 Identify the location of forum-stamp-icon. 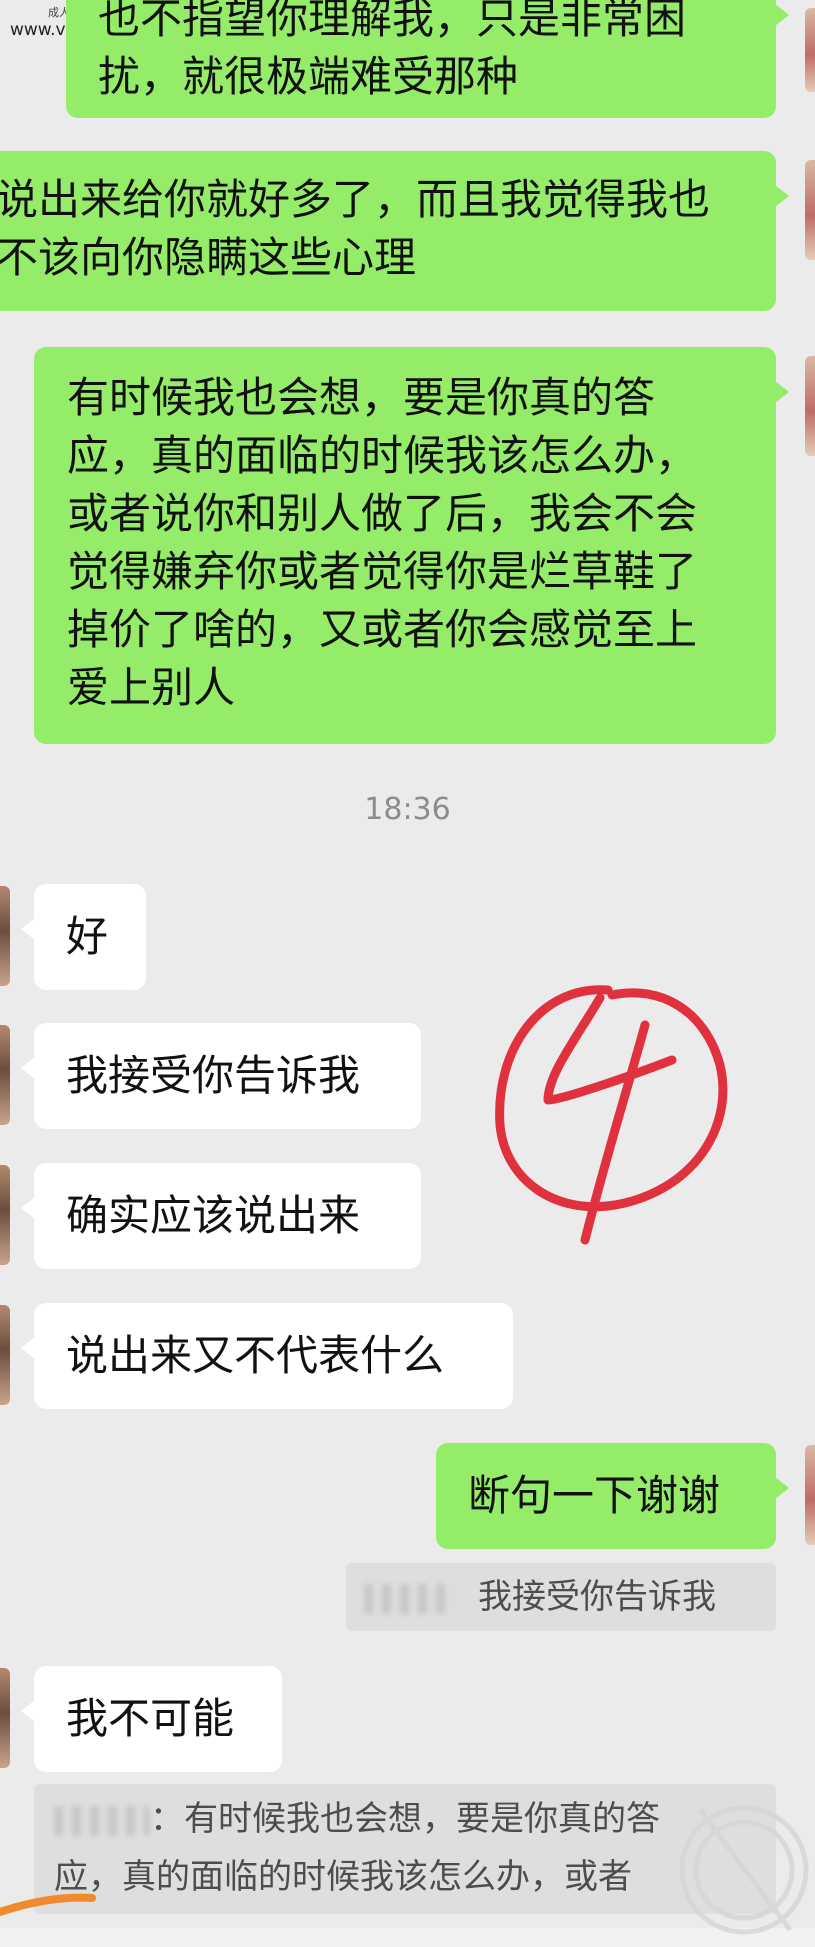
(744, 1870).